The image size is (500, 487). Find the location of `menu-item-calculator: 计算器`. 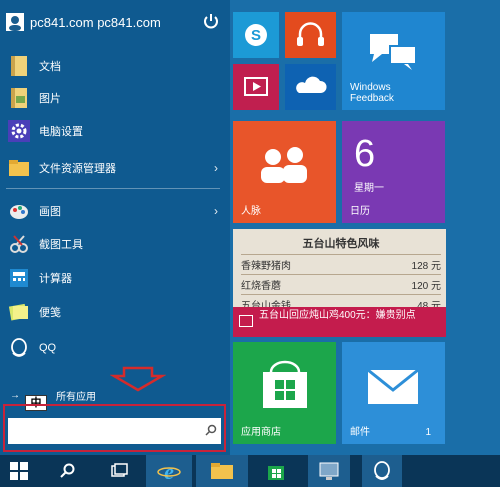

menu-item-calculator: 计算器 is located at coordinates (115, 278).